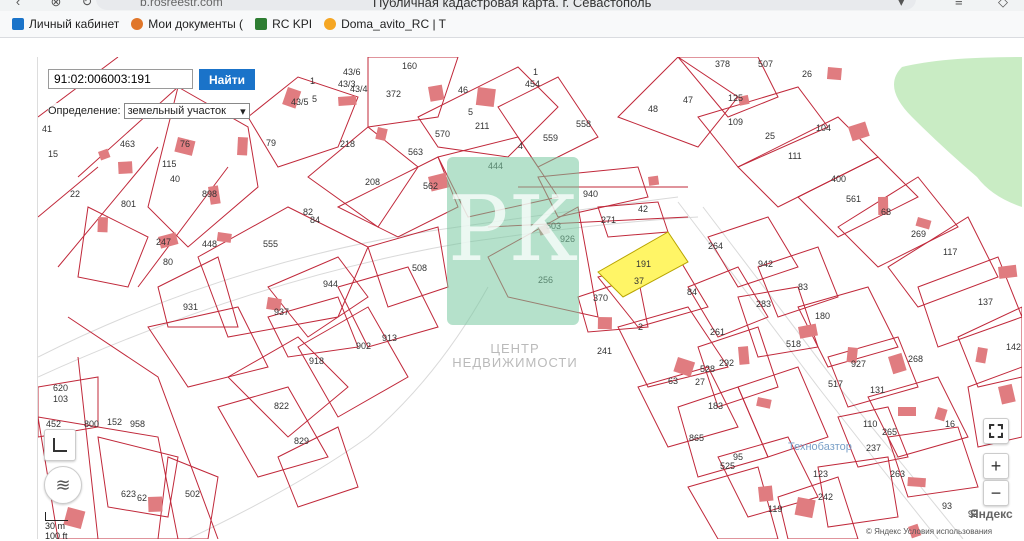  Describe the element at coordinates (590, 194) in the screenshot. I see `parcel-number: 940` at that location.